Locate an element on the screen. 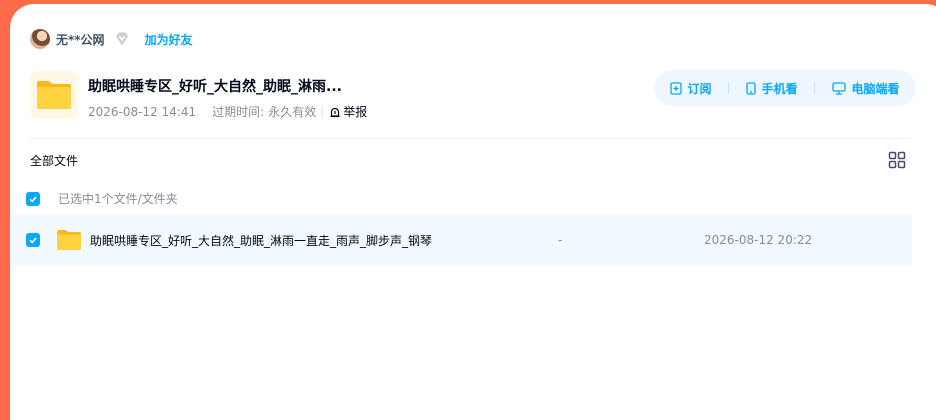  expire-value: 永久有效 is located at coordinates (292, 112).